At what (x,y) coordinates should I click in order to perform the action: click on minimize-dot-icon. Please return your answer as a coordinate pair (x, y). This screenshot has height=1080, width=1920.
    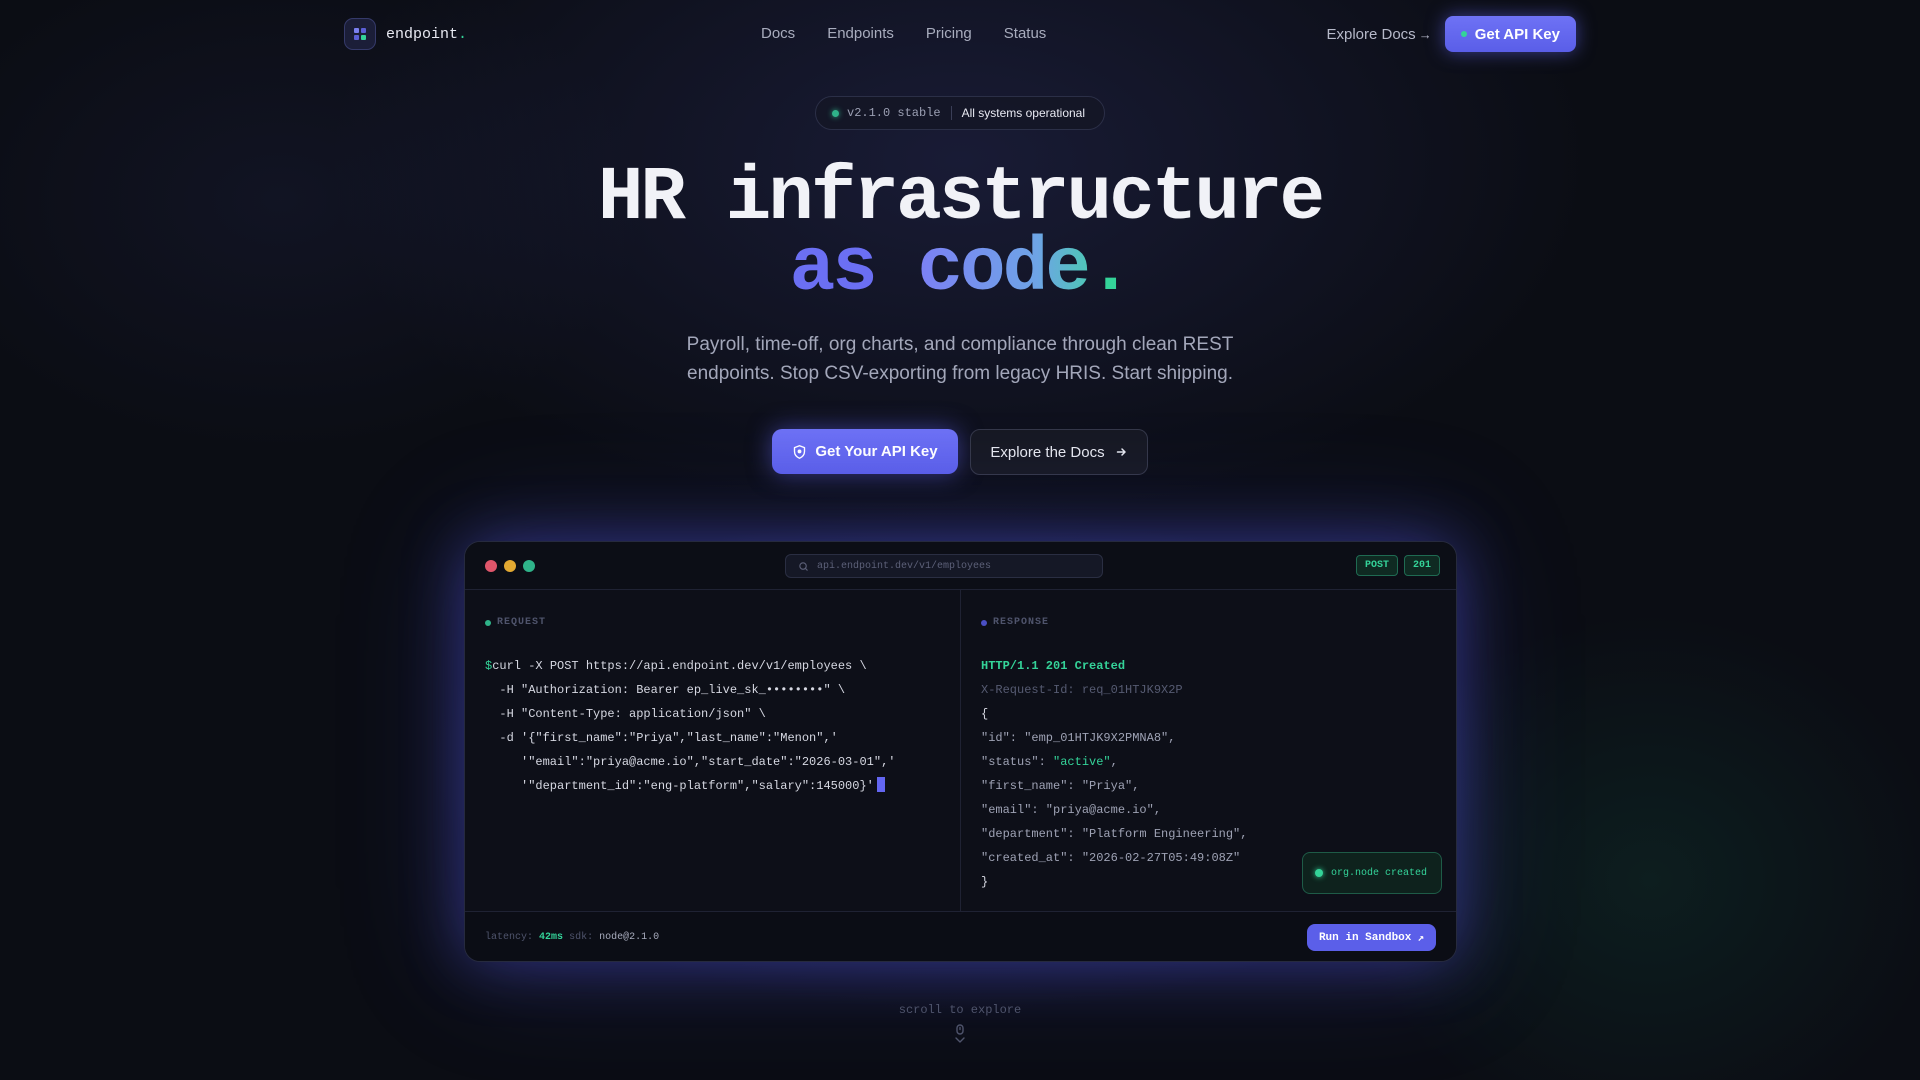
    Looking at the image, I should click on (510, 566).